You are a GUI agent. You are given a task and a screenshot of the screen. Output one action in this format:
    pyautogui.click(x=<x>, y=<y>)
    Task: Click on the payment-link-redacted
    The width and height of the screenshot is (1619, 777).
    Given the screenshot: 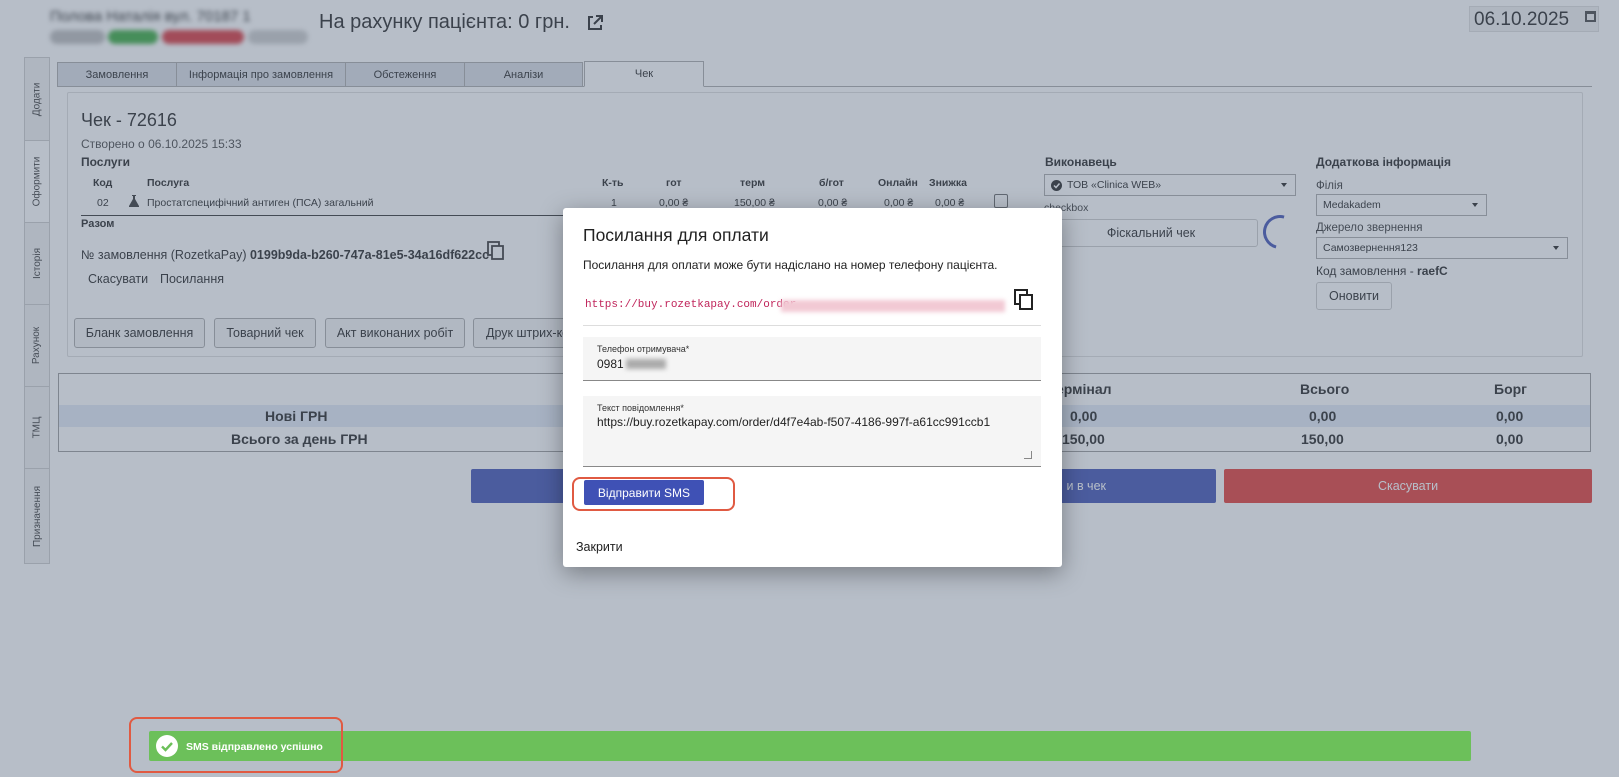 What is the action you would take?
    pyautogui.click(x=893, y=306)
    